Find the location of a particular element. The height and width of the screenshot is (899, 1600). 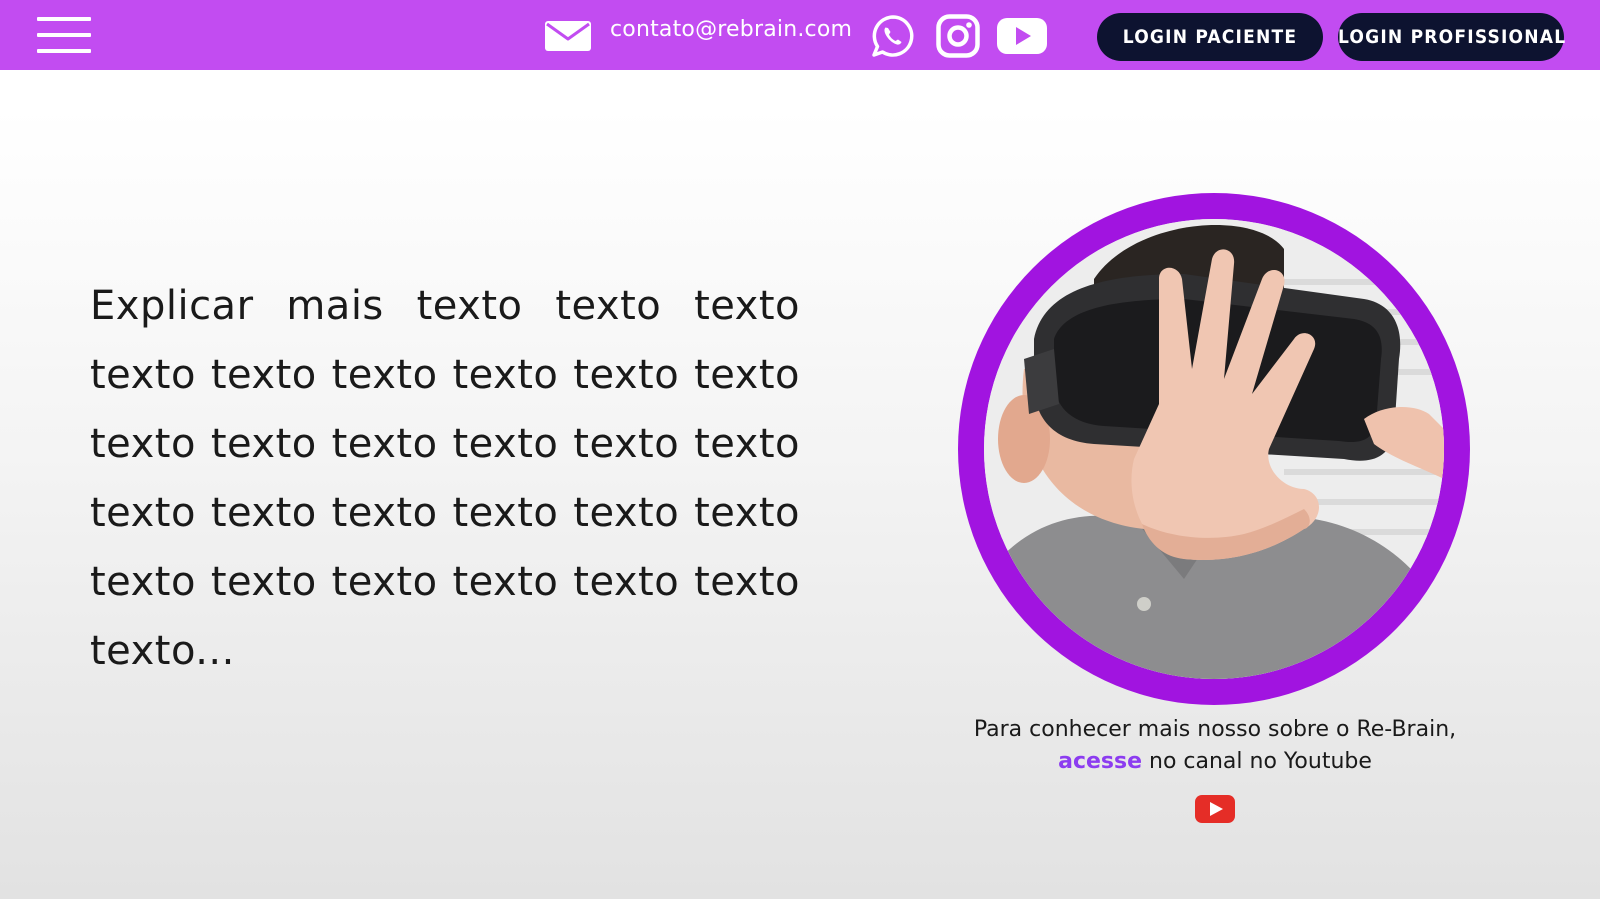

contact-email-link: contato@rebrain.com is located at coordinates (731, 29).